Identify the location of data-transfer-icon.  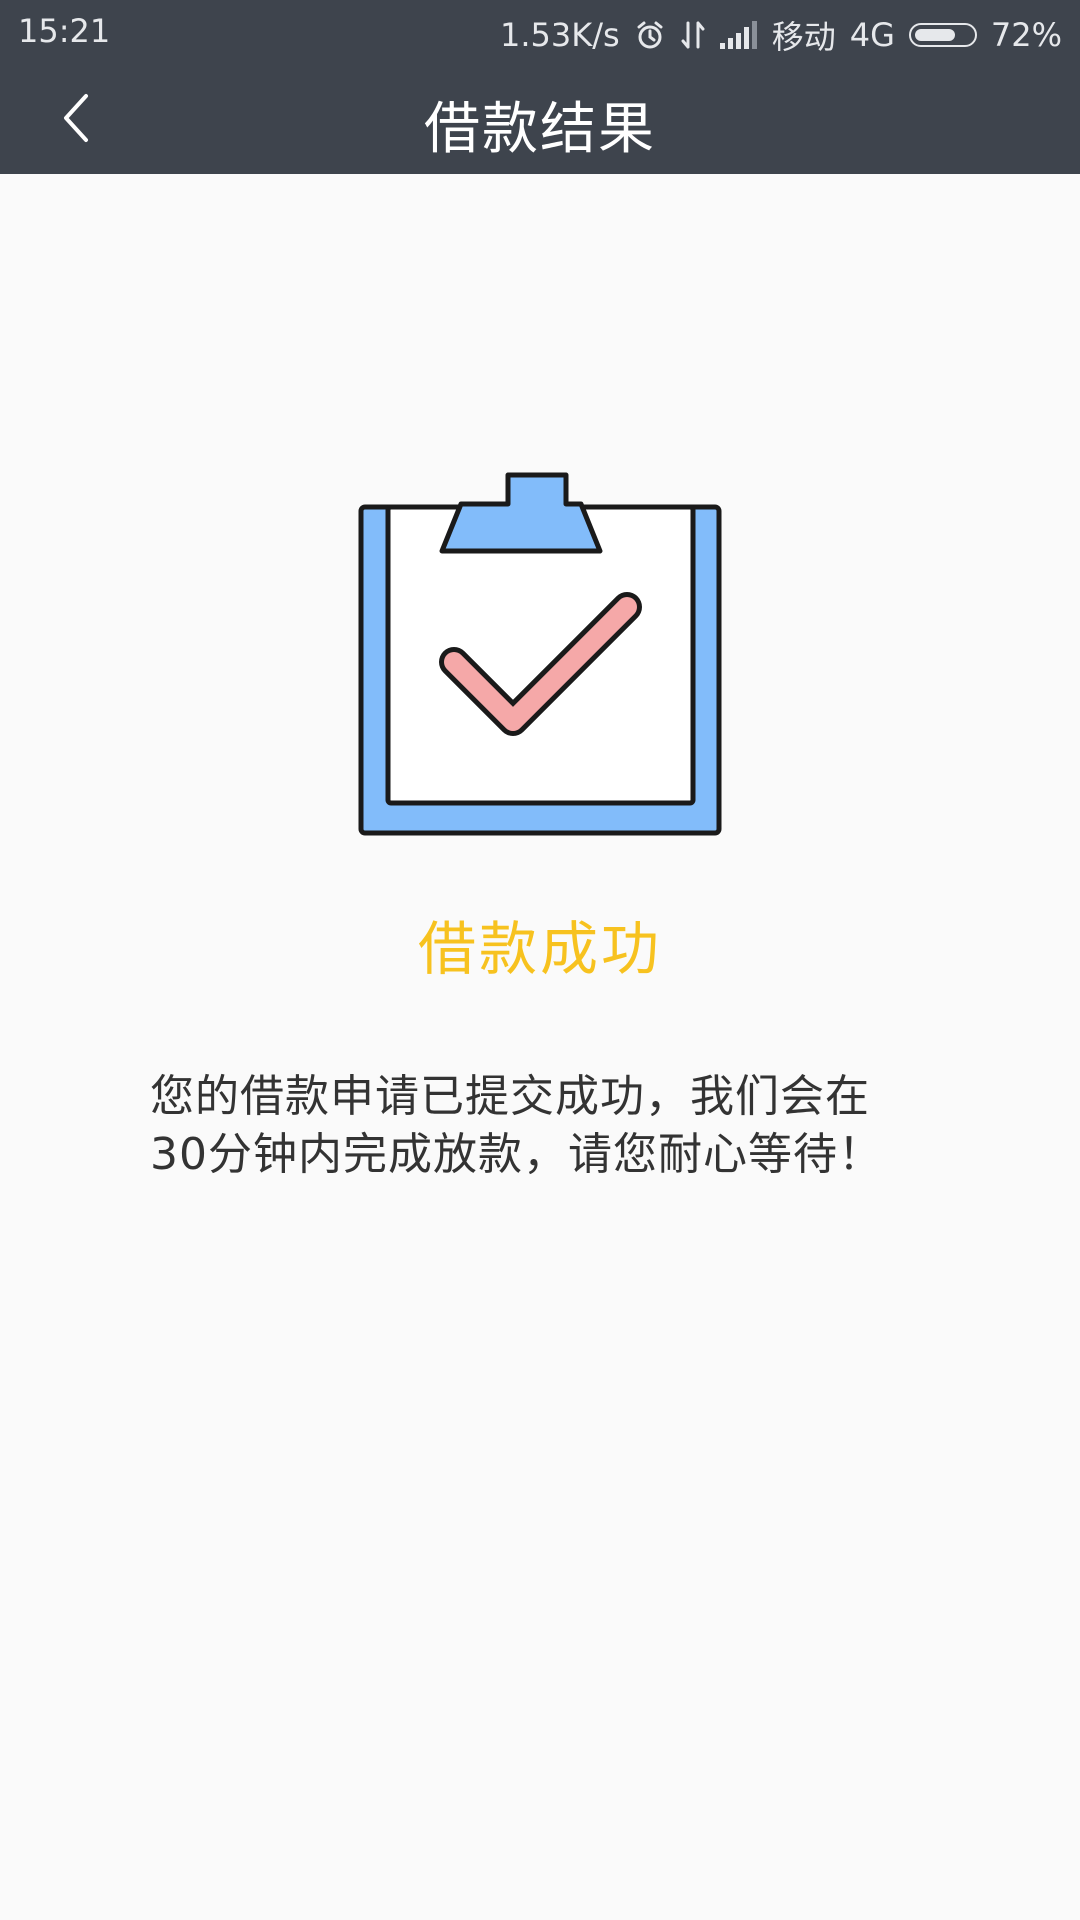
(693, 35).